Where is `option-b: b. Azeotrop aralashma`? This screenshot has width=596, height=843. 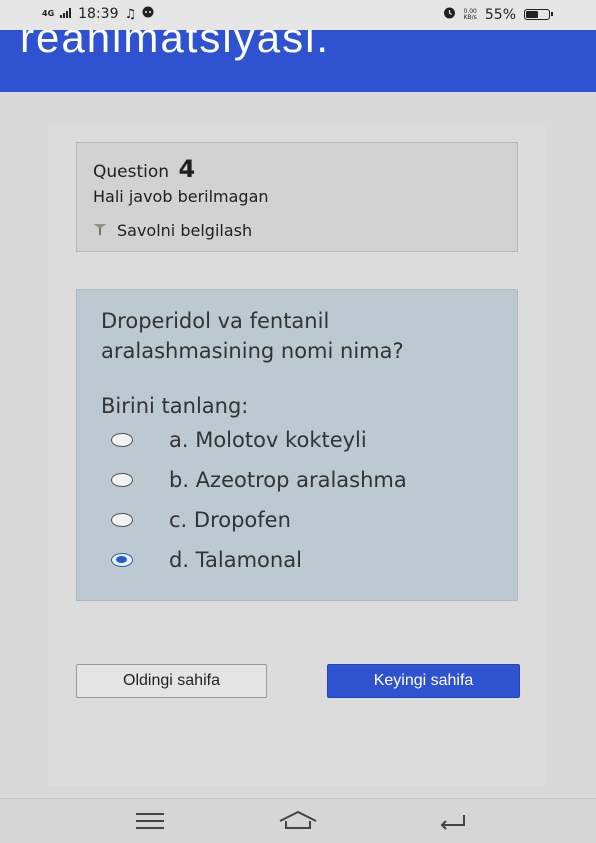
option-b: b. Azeotrop aralashma is located at coordinates (259, 480).